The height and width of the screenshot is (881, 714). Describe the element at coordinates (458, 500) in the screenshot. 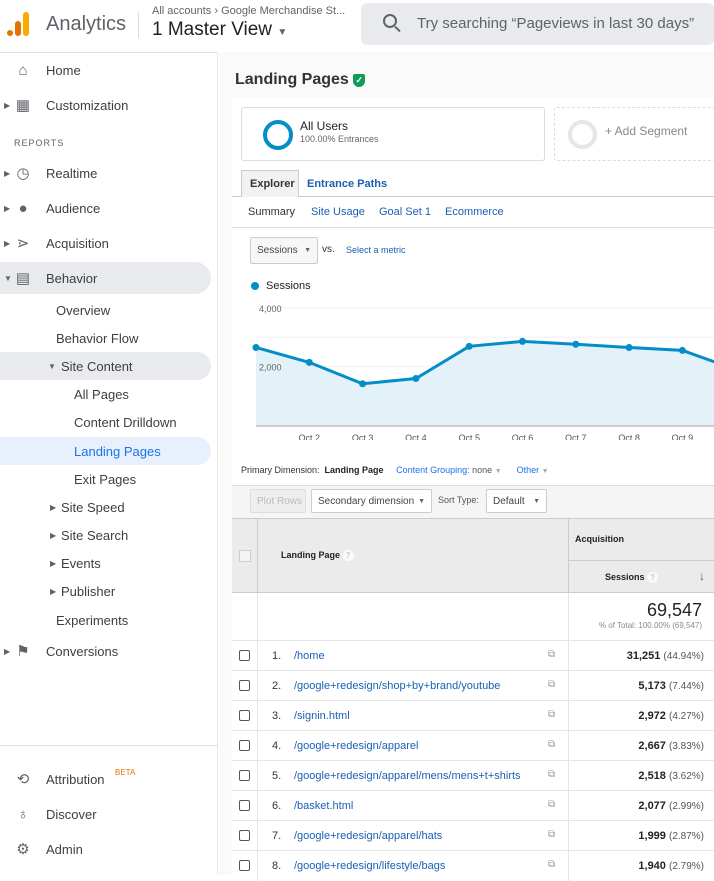

I see `sort-type-label: Sort Type:` at that location.